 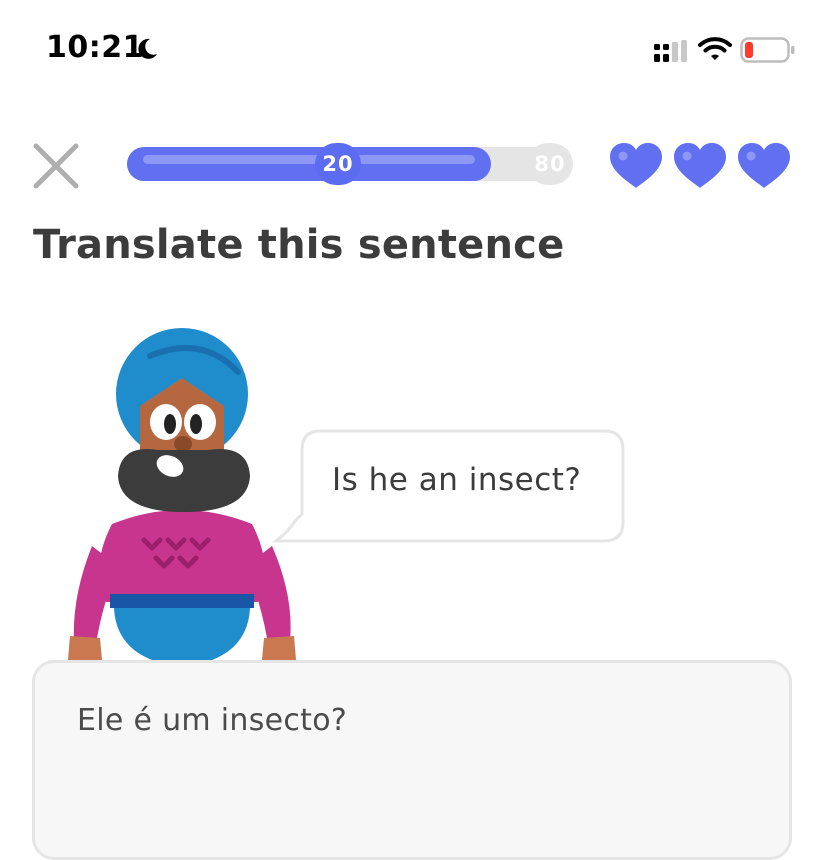 I want to click on lesson-progress-bar: 80 20, so click(x=350, y=164).